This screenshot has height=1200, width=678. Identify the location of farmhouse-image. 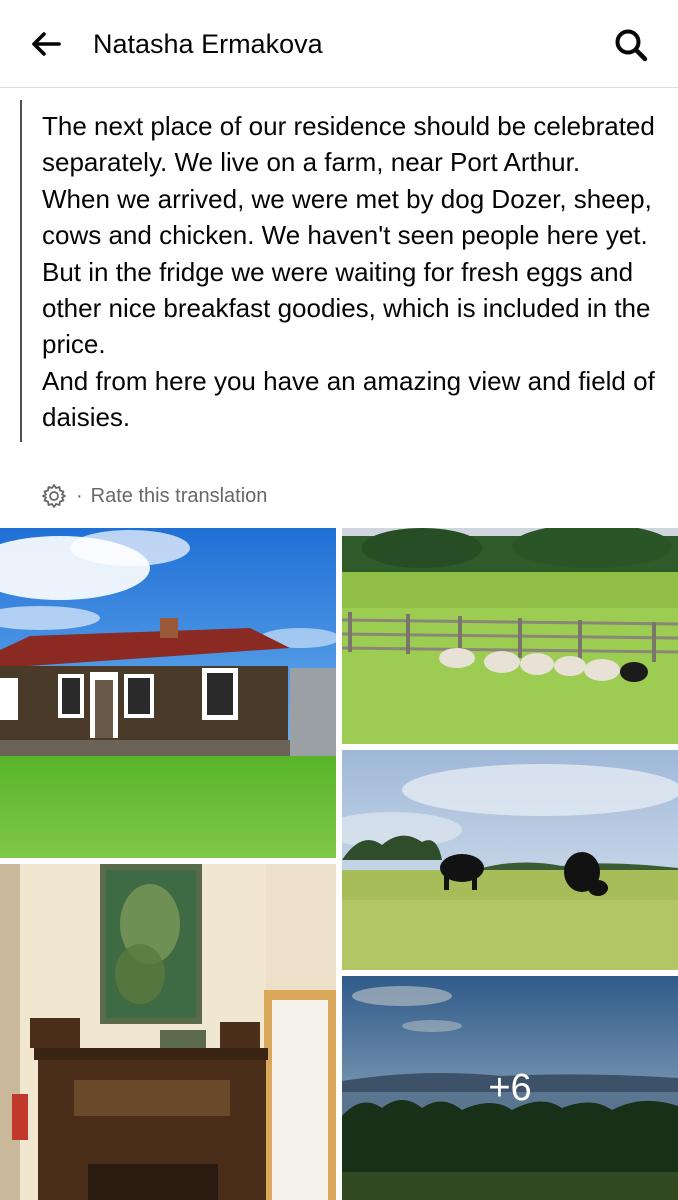
(168, 693).